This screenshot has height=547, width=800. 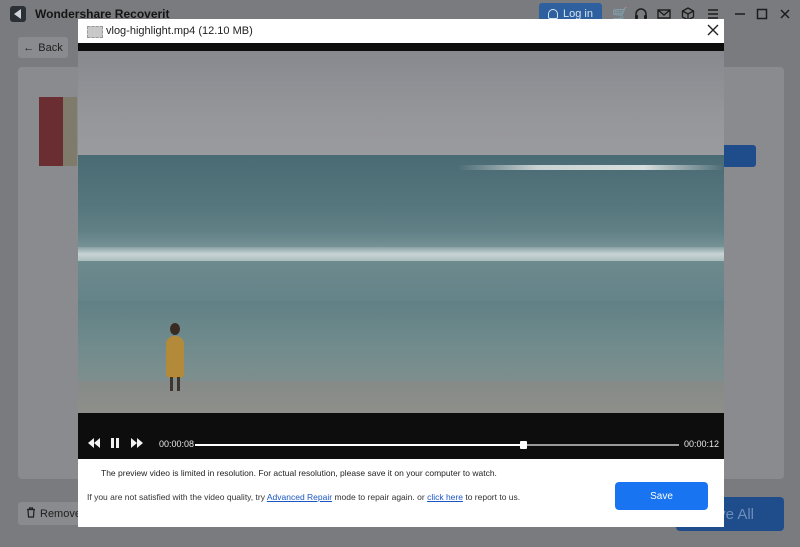 What do you see at coordinates (491, 497) in the screenshot?
I see `hint-suffix: to report to us.` at bounding box center [491, 497].